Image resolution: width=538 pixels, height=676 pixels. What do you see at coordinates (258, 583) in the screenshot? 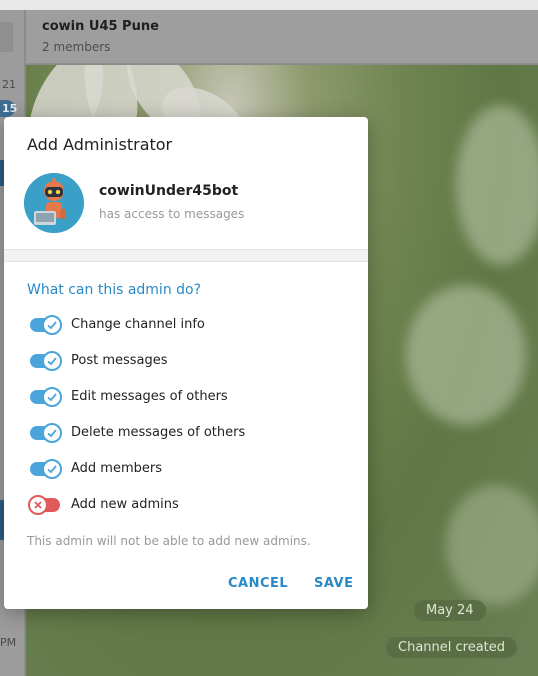
I see `cancel-button: CANCEL` at bounding box center [258, 583].